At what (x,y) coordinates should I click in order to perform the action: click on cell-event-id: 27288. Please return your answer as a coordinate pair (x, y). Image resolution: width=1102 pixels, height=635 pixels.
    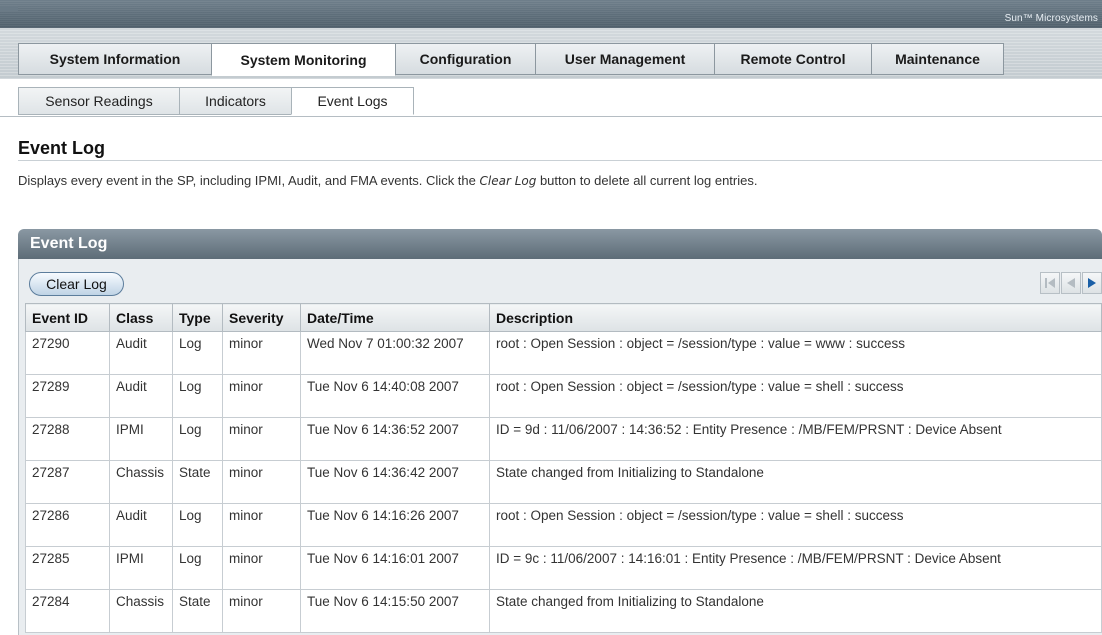
    Looking at the image, I should click on (67, 439).